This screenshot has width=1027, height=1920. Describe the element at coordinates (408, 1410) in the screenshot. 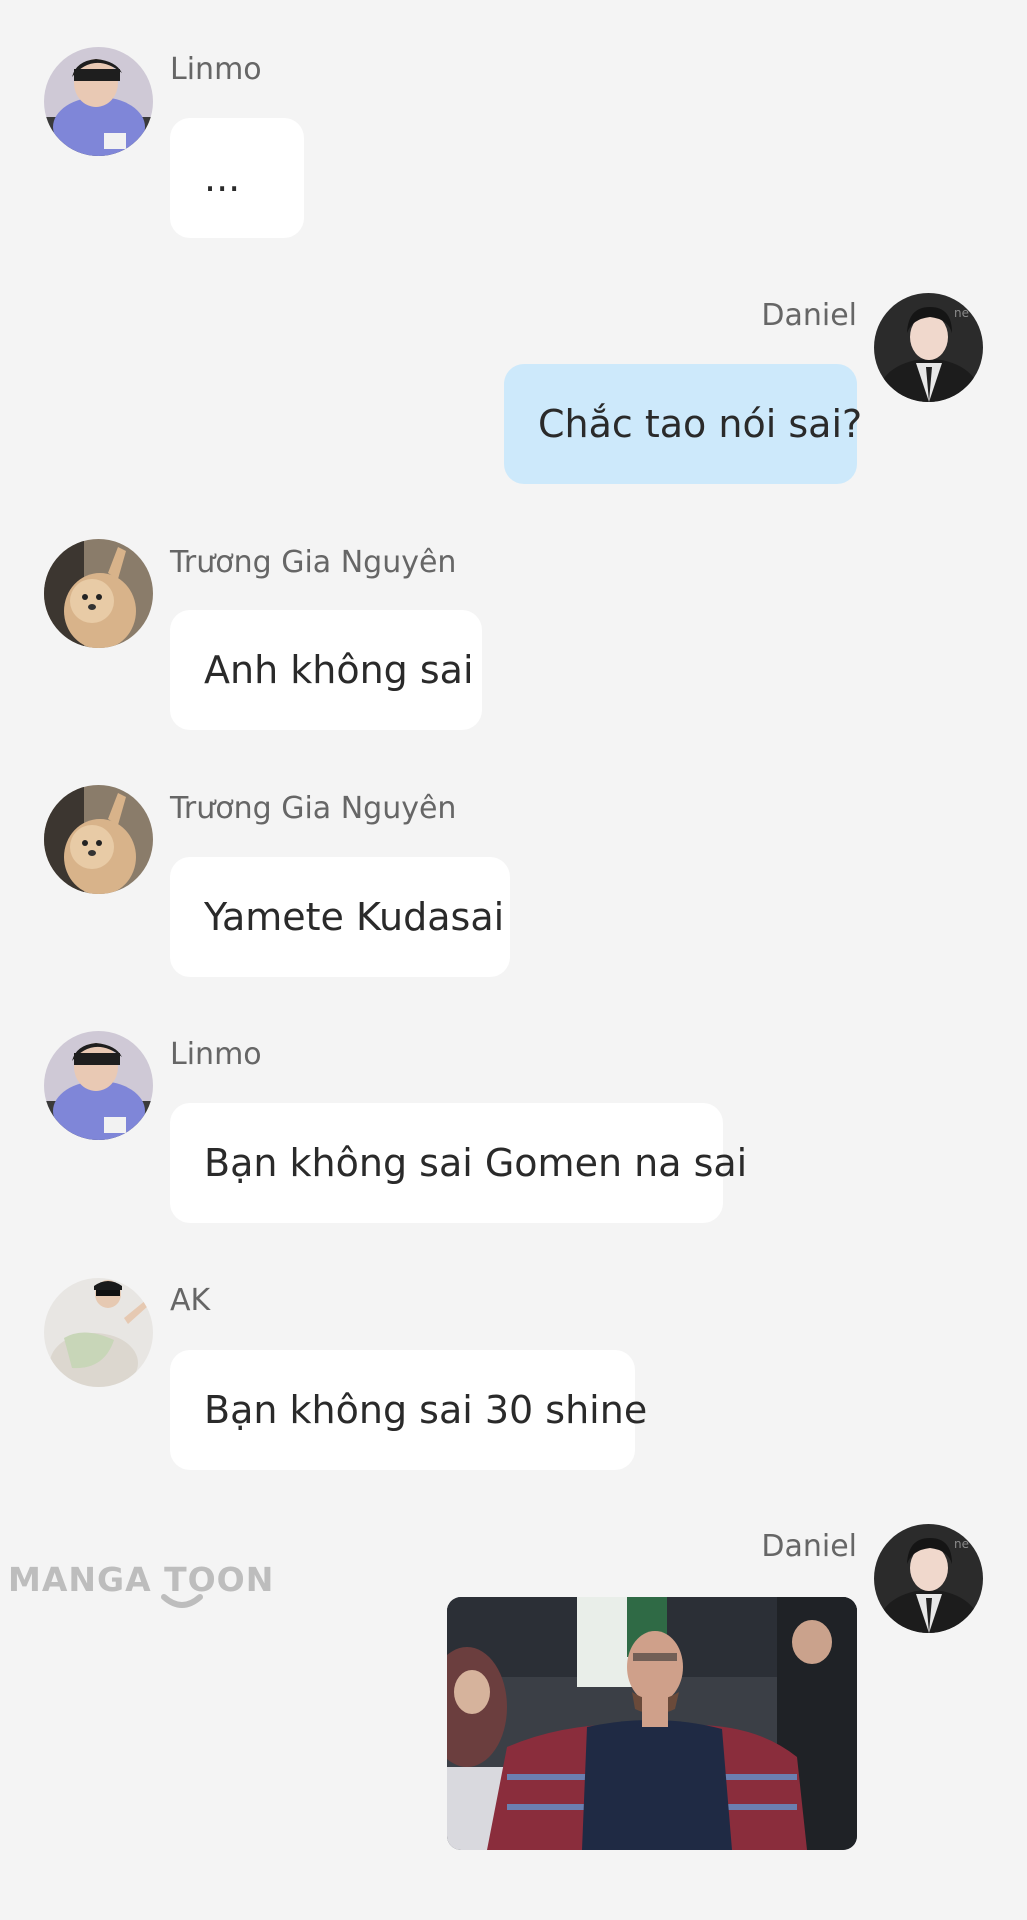

I see `message-bubble: Bạn không sai 30 shine` at that location.